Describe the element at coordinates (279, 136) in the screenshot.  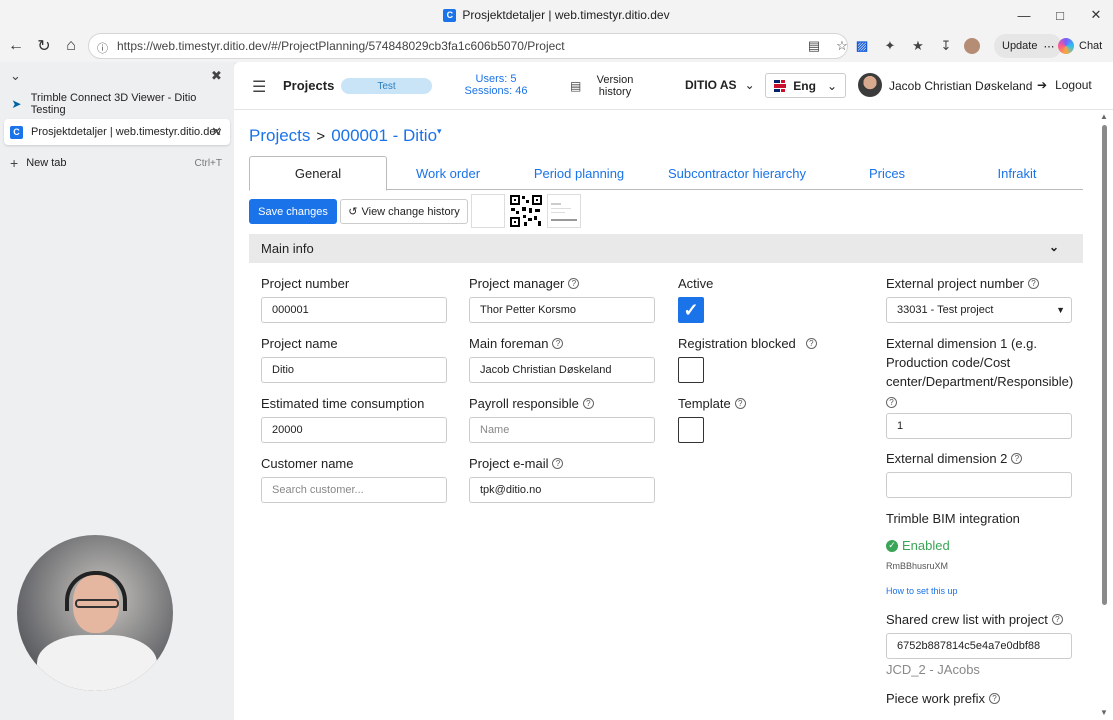
I see `breadcrumb-projects-link: Projects` at that location.